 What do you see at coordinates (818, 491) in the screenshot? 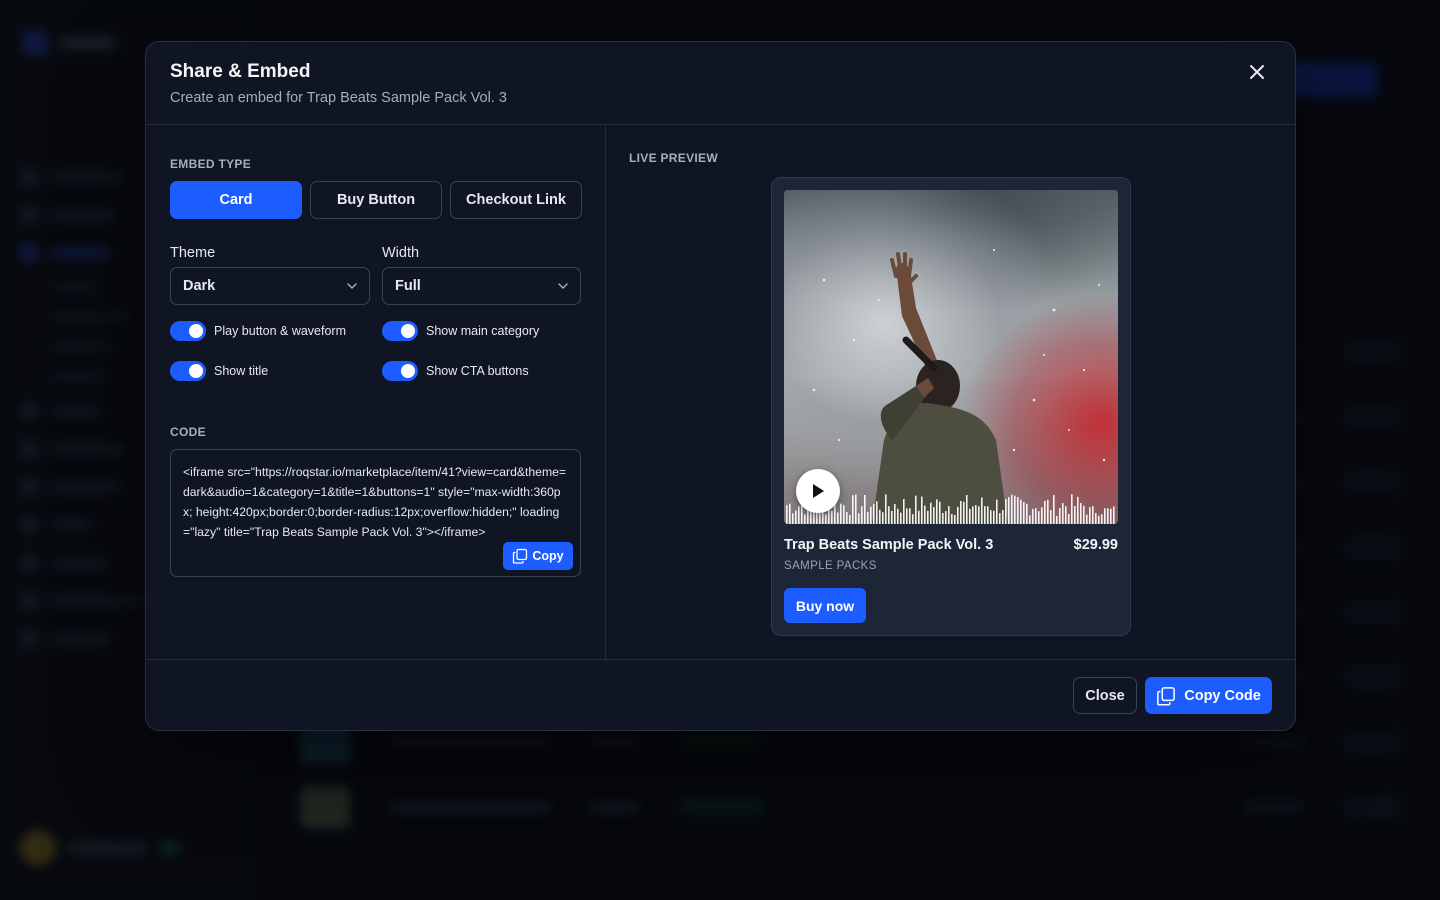
I see `play-button` at bounding box center [818, 491].